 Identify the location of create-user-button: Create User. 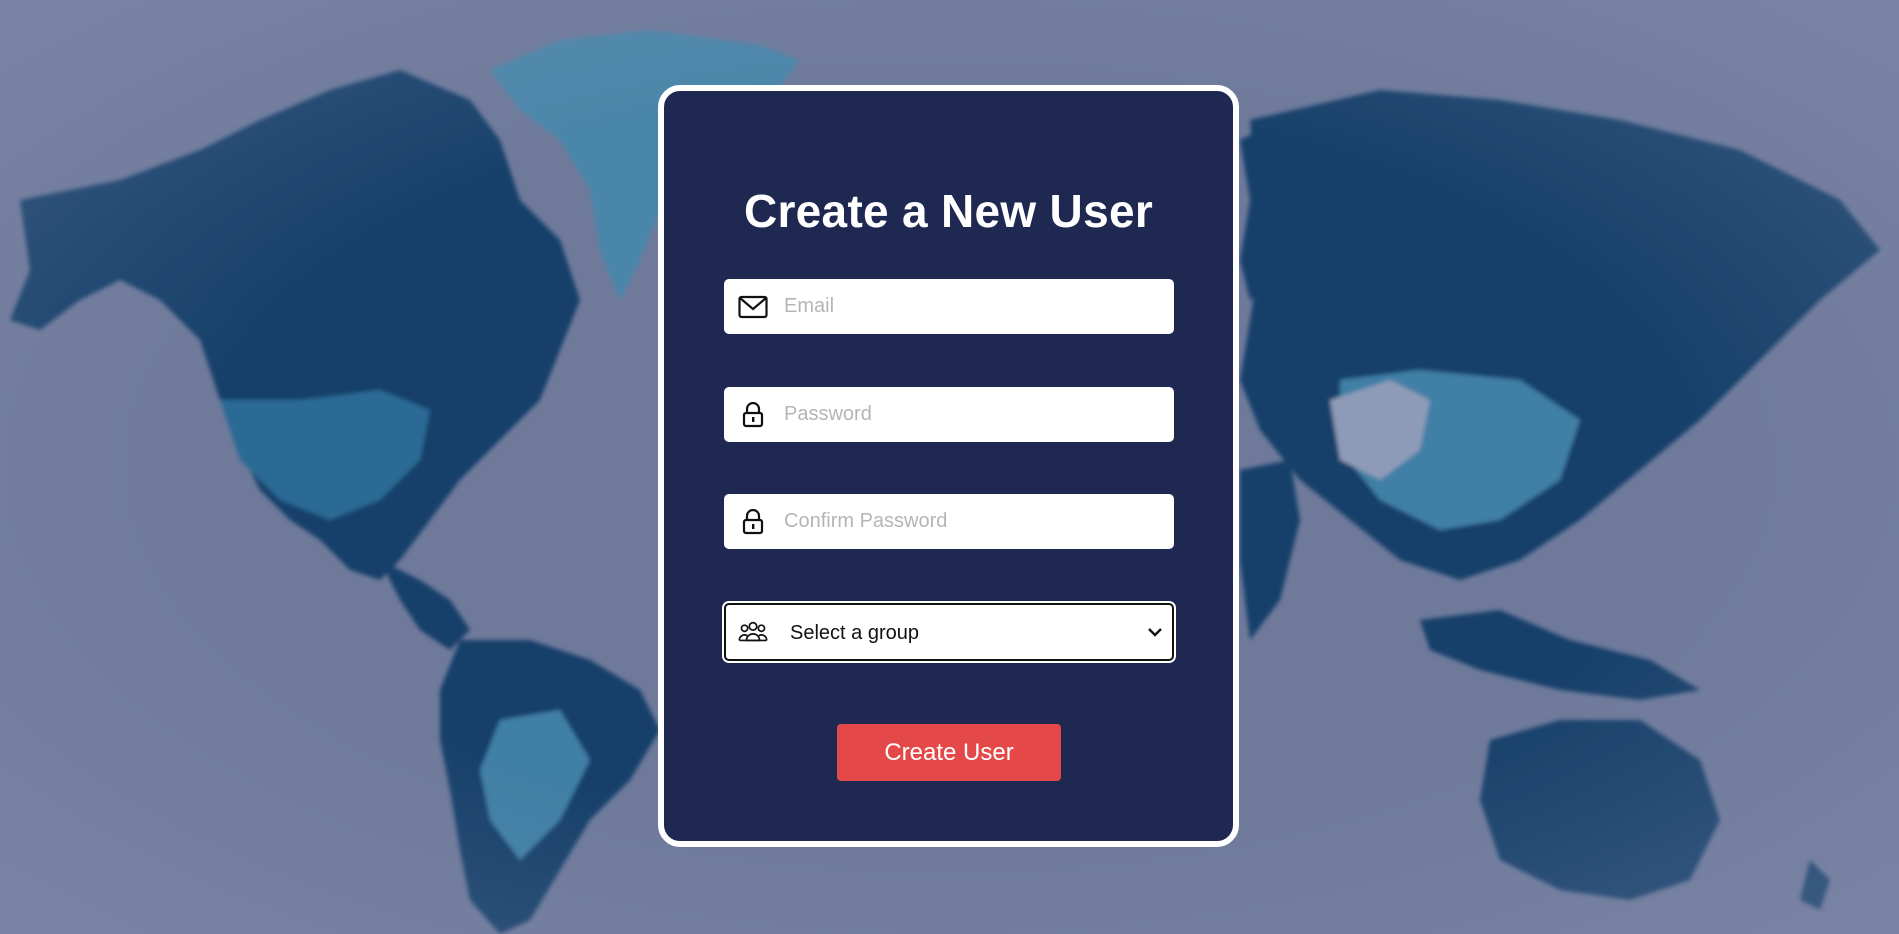
(949, 752).